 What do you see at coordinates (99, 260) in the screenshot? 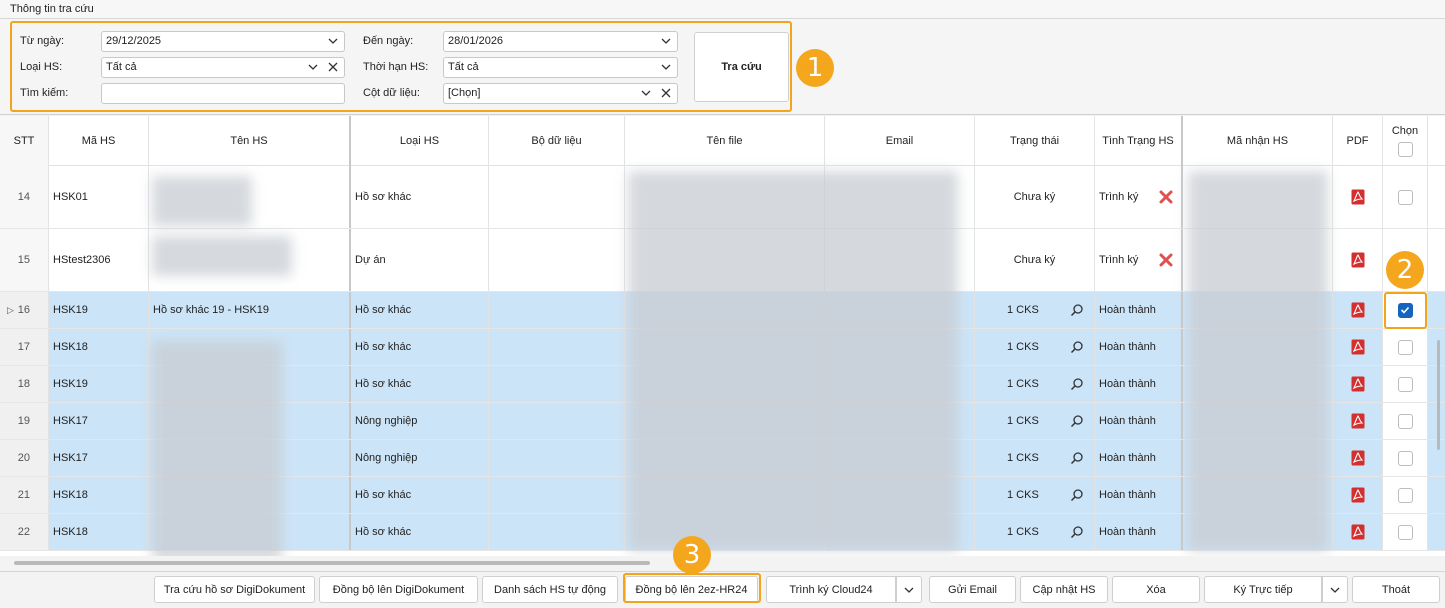
I see `row-code: HStest2306` at bounding box center [99, 260].